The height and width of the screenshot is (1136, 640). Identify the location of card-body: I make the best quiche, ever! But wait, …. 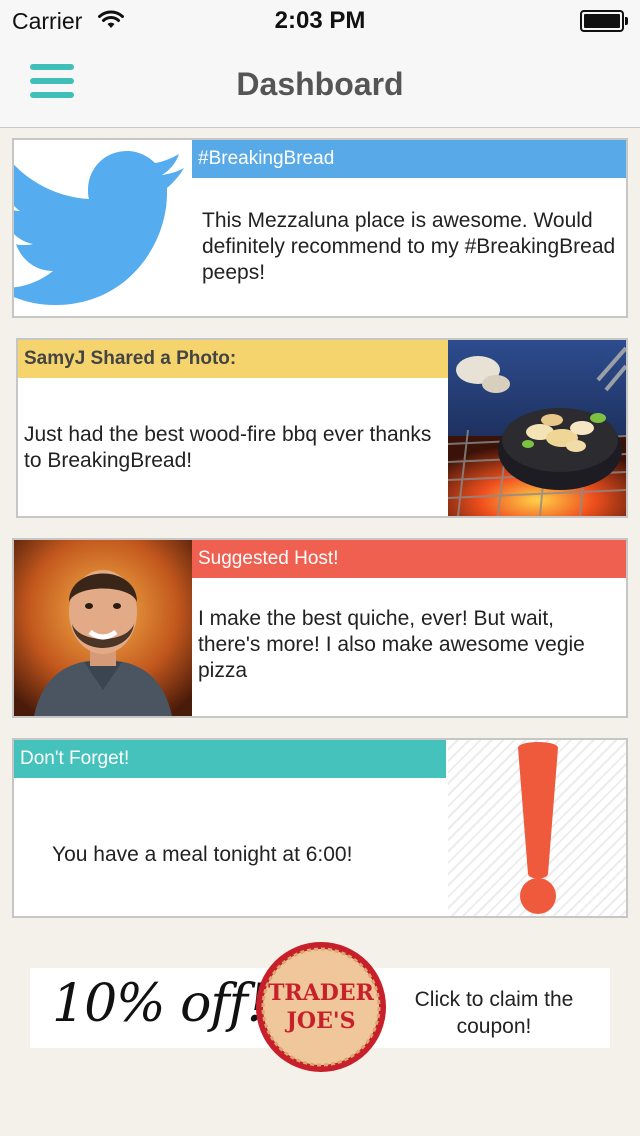
(391, 644).